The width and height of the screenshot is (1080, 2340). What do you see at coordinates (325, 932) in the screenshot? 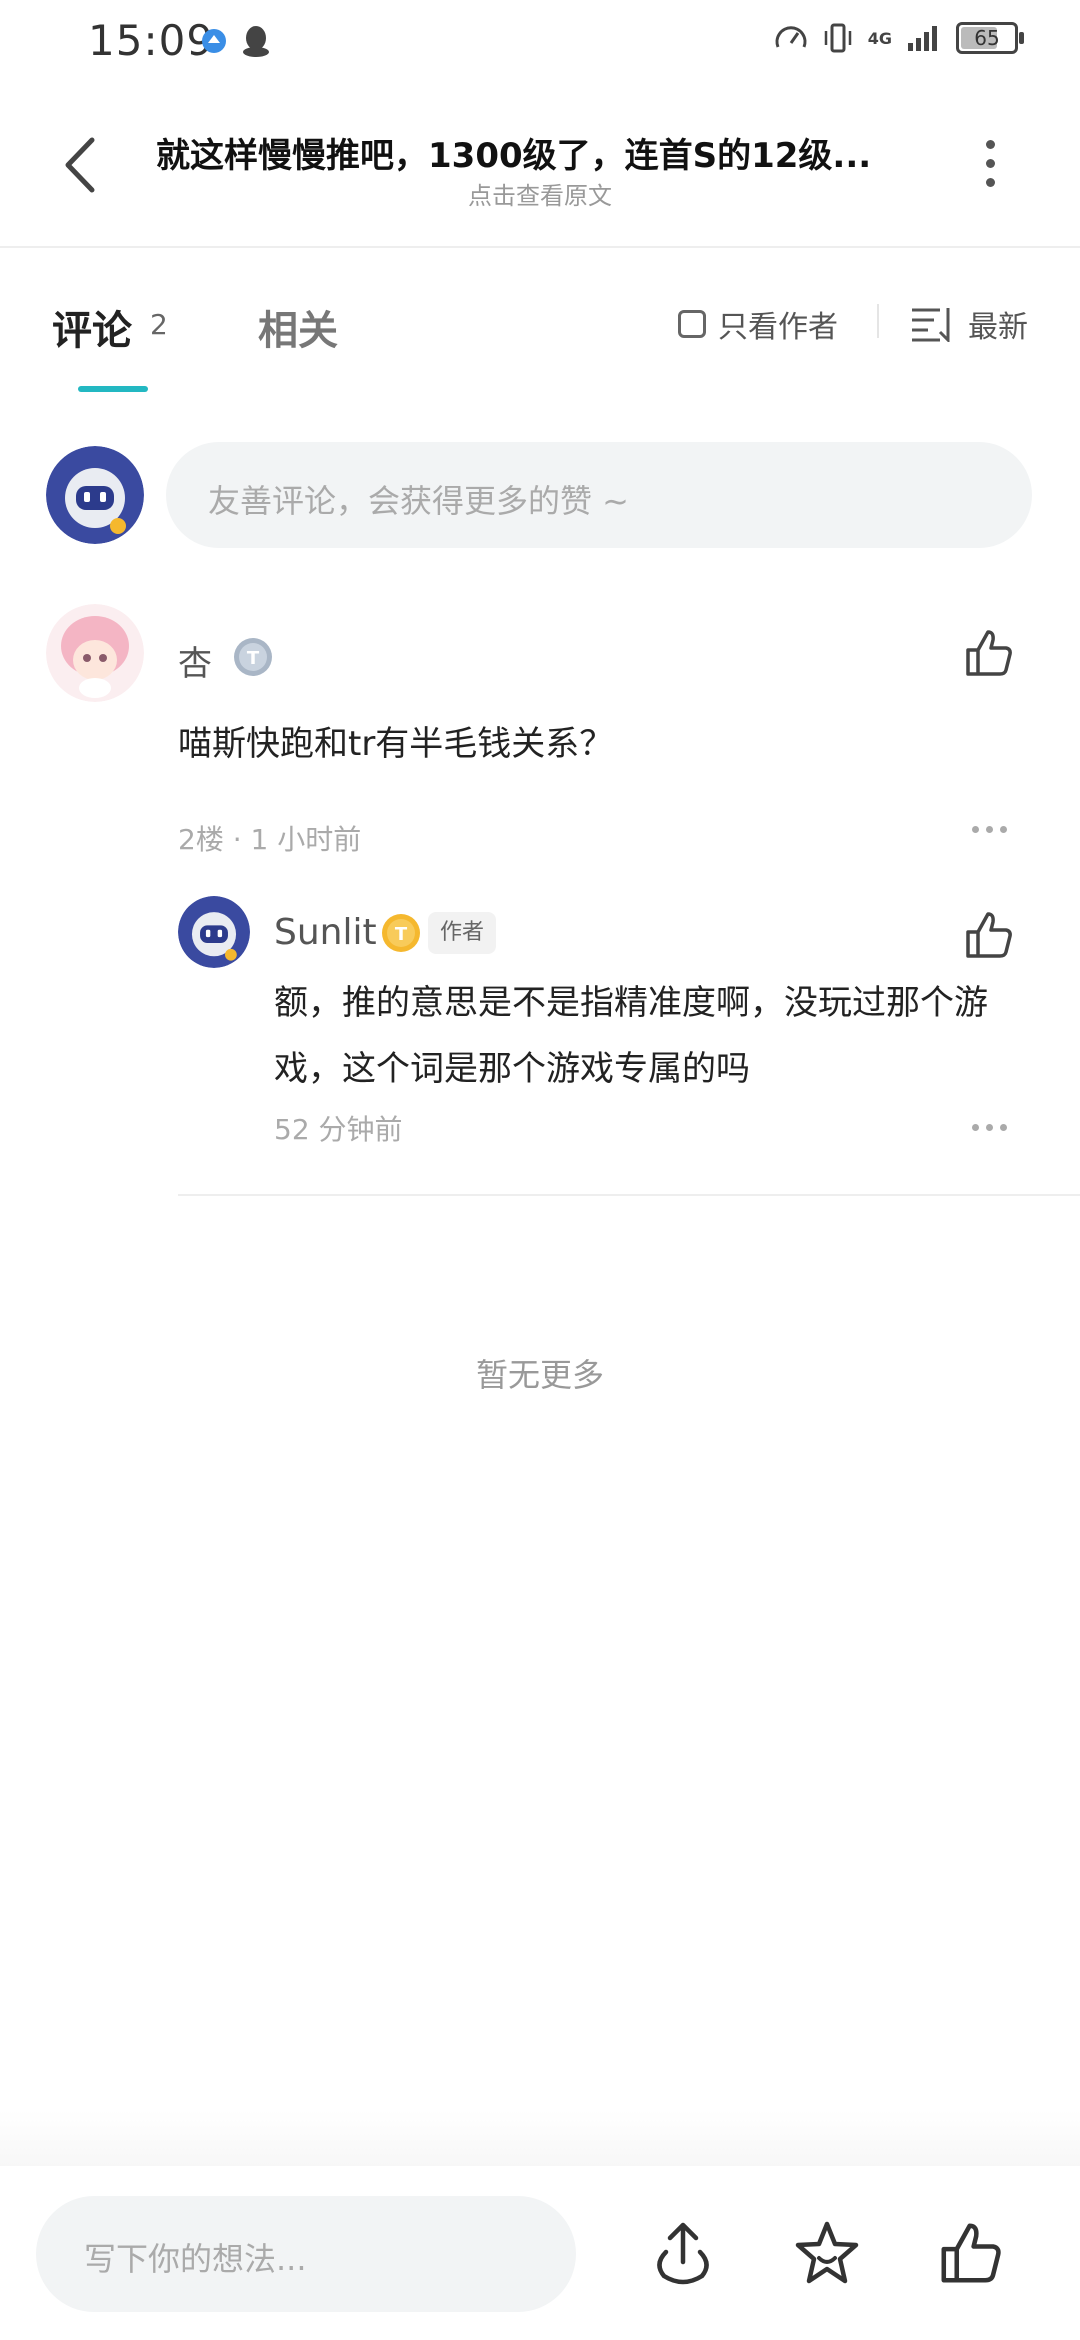
I see `reply-author-name: Sunlit` at bounding box center [325, 932].